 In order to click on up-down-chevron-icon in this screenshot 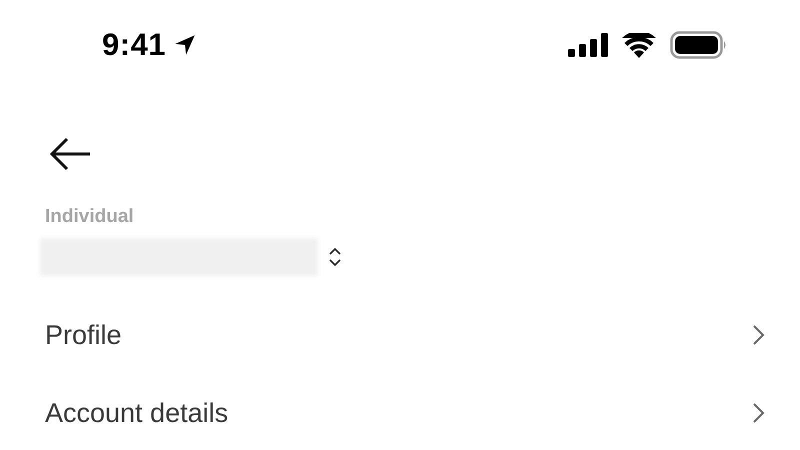, I will do `click(335, 257)`.